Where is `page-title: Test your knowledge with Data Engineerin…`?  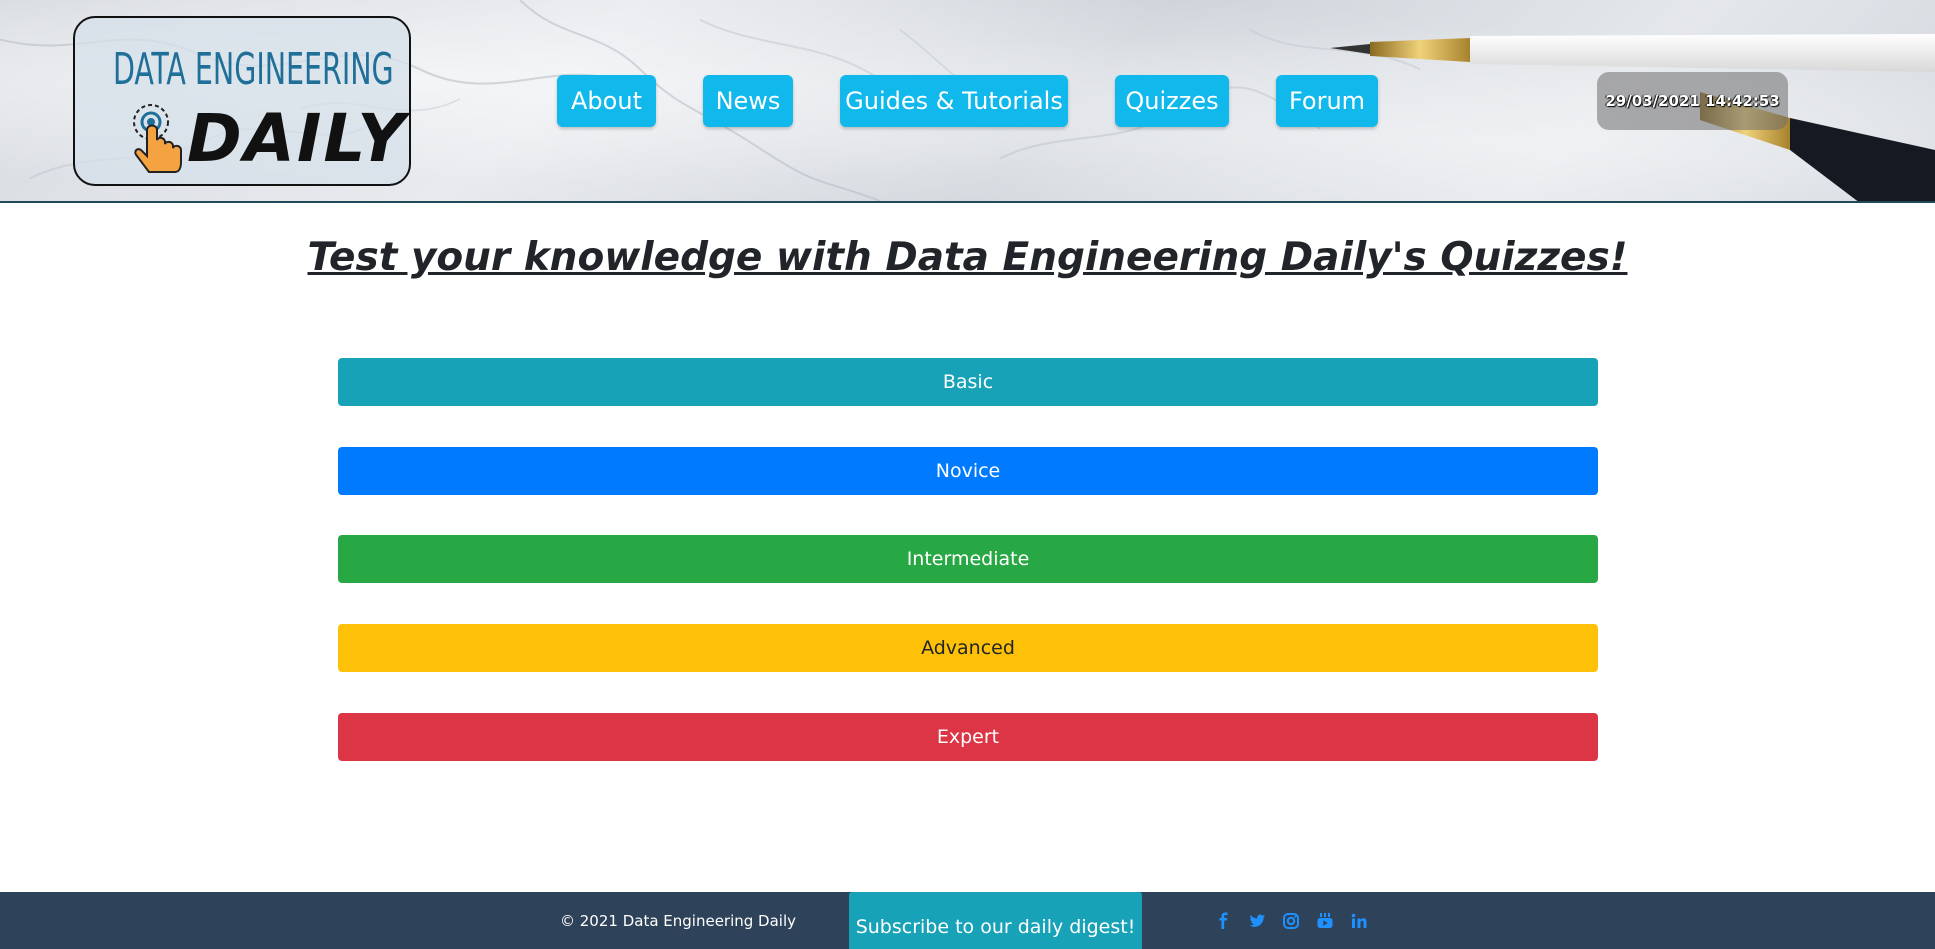
page-title: Test your knowledge with Data Engineerin… is located at coordinates (967, 257).